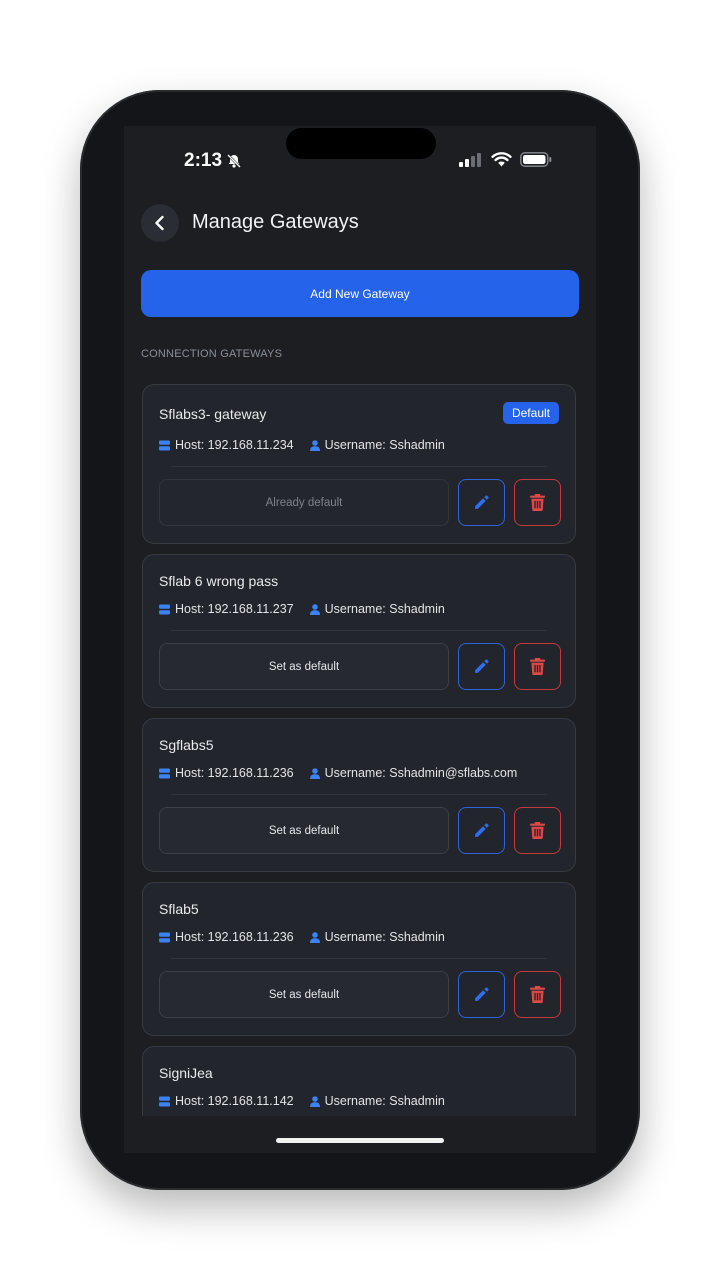 The height and width of the screenshot is (1280, 720). Describe the element at coordinates (203, 160) in the screenshot. I see `clock-text: 2:13` at that location.